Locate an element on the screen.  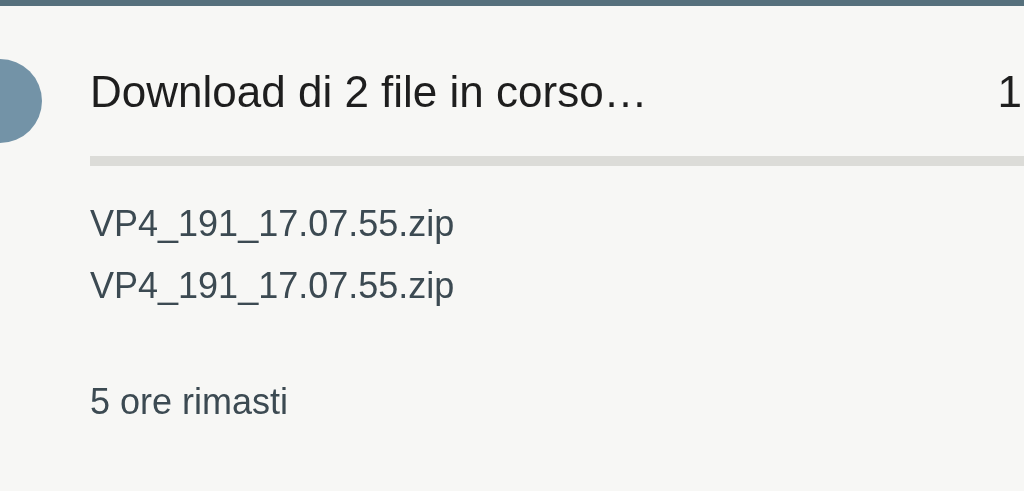
time-remaining: 5 ore rimasti is located at coordinates (189, 402).